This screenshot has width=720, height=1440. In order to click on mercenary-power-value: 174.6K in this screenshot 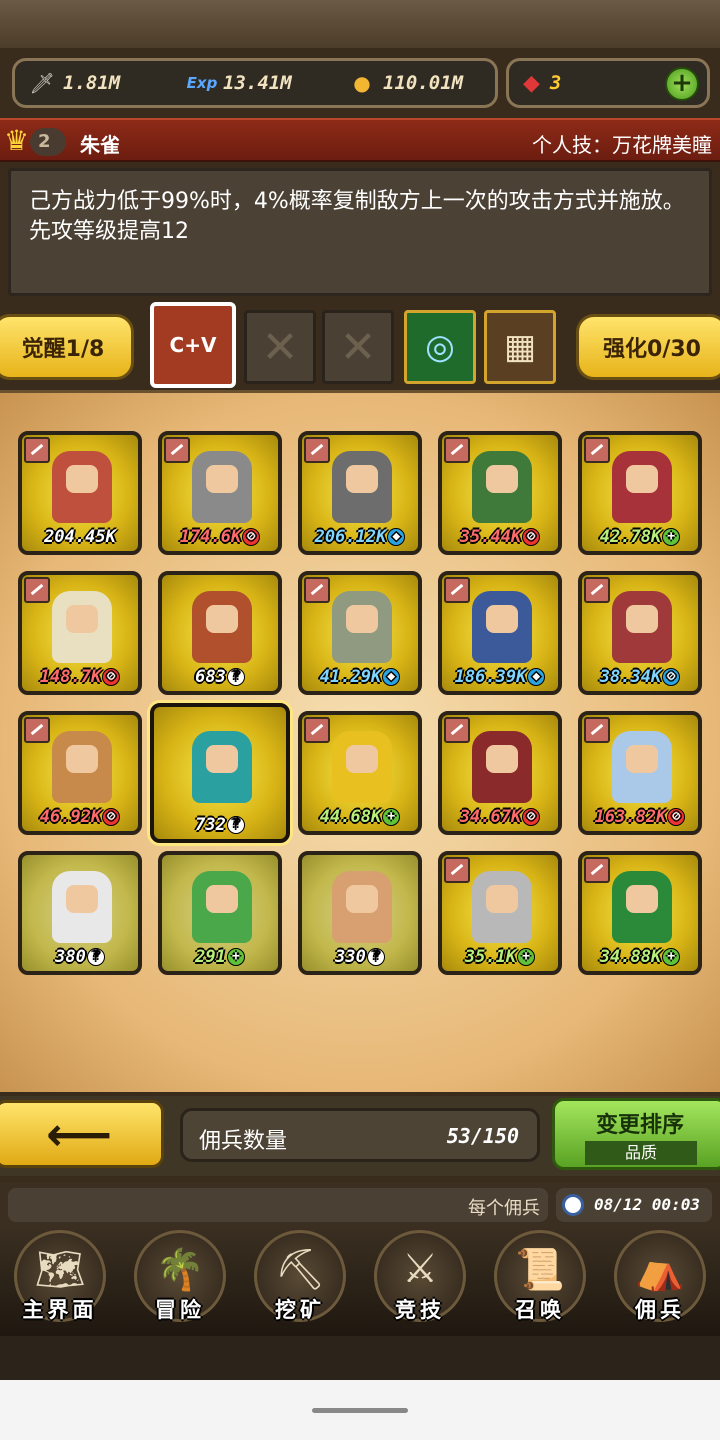, I will do `click(210, 537)`.